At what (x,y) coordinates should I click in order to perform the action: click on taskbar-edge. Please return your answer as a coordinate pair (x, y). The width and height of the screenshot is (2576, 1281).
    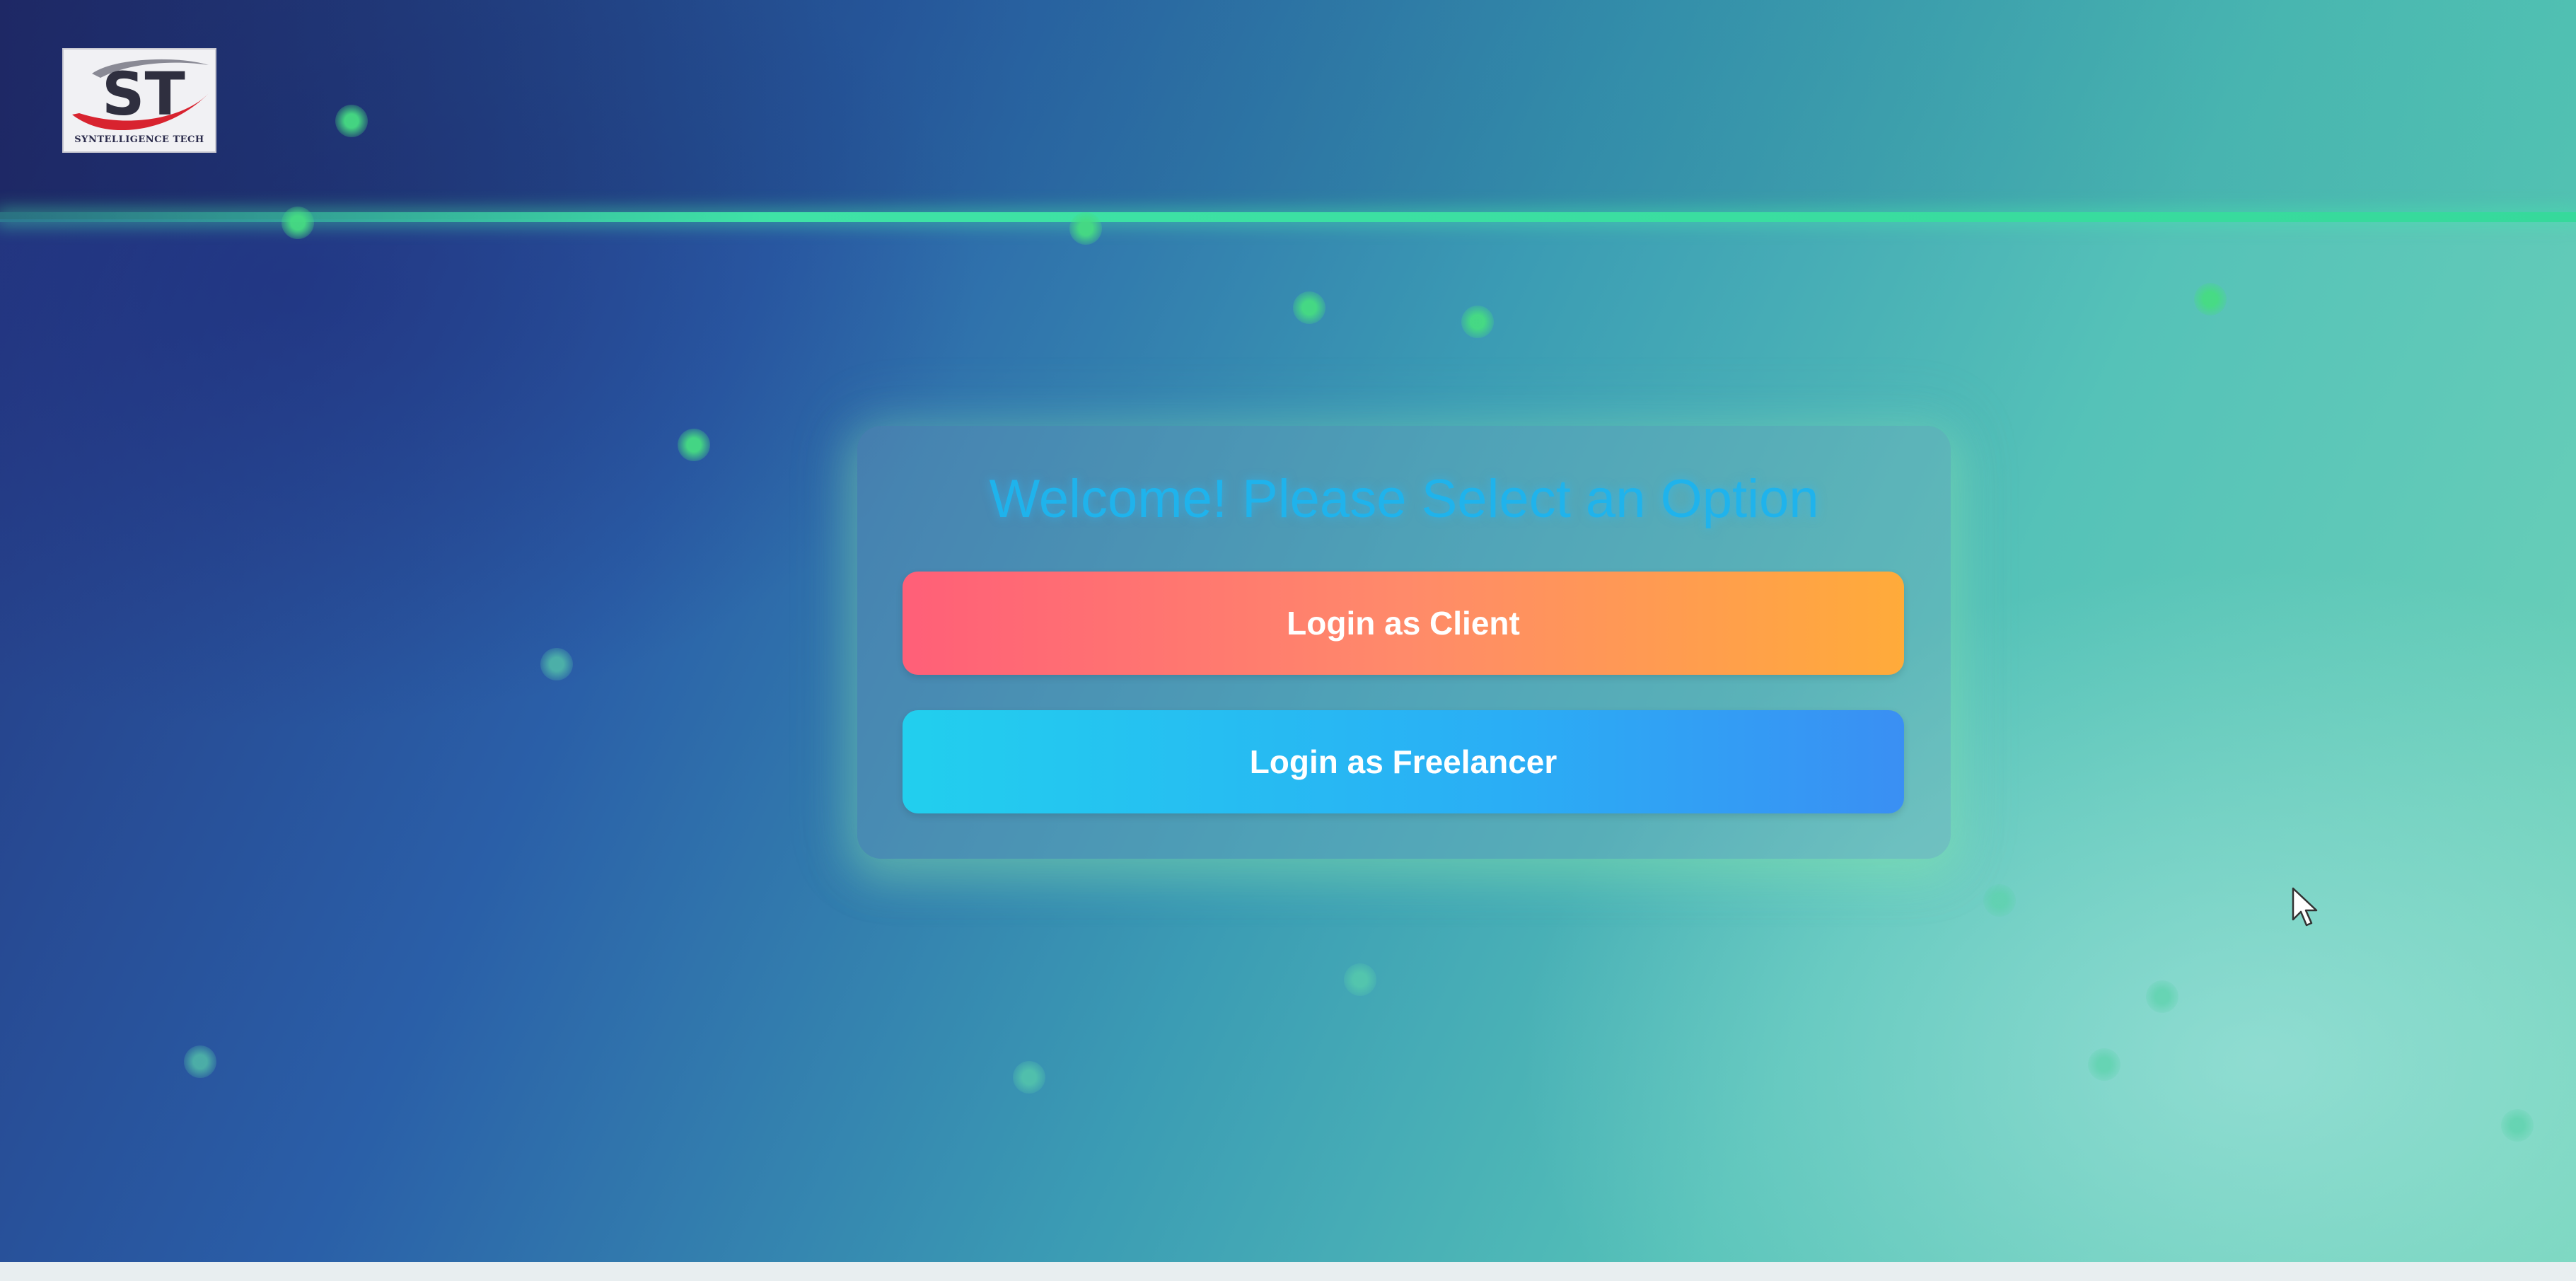
    Looking at the image, I should click on (1288, 1271).